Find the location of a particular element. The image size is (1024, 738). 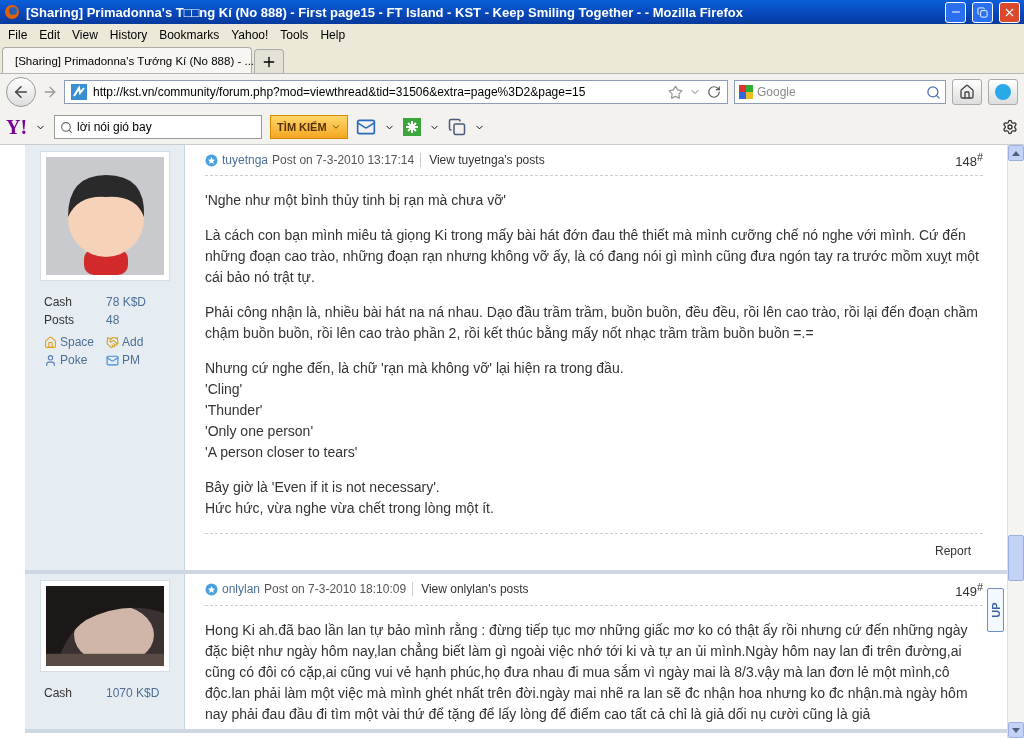

up-arrow-icon is located at coordinates (1016, 153).